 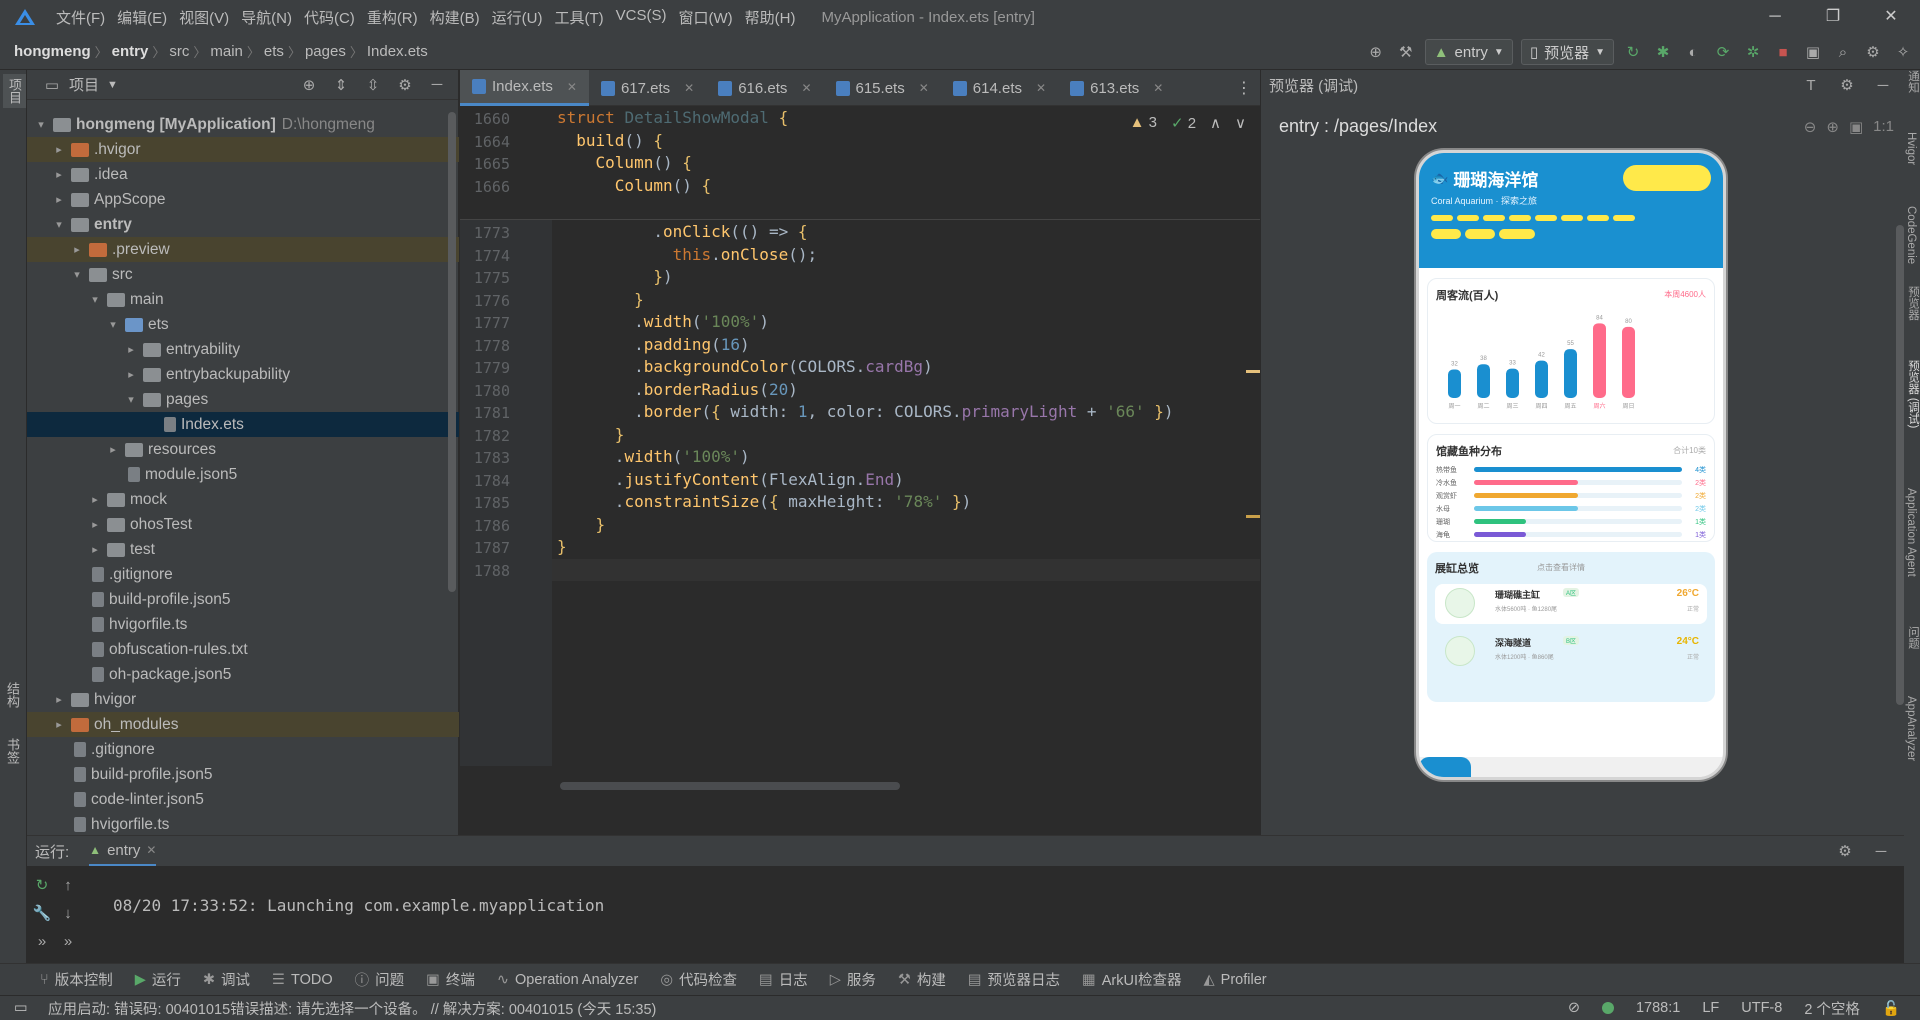 What do you see at coordinates (1891, 17) in the screenshot?
I see `close-window-button: ✕` at bounding box center [1891, 17].